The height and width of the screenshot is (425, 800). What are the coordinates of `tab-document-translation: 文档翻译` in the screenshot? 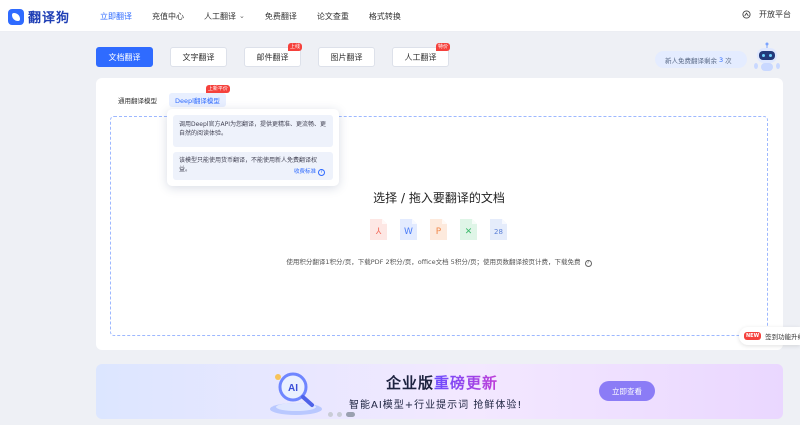 It's located at (124, 57).